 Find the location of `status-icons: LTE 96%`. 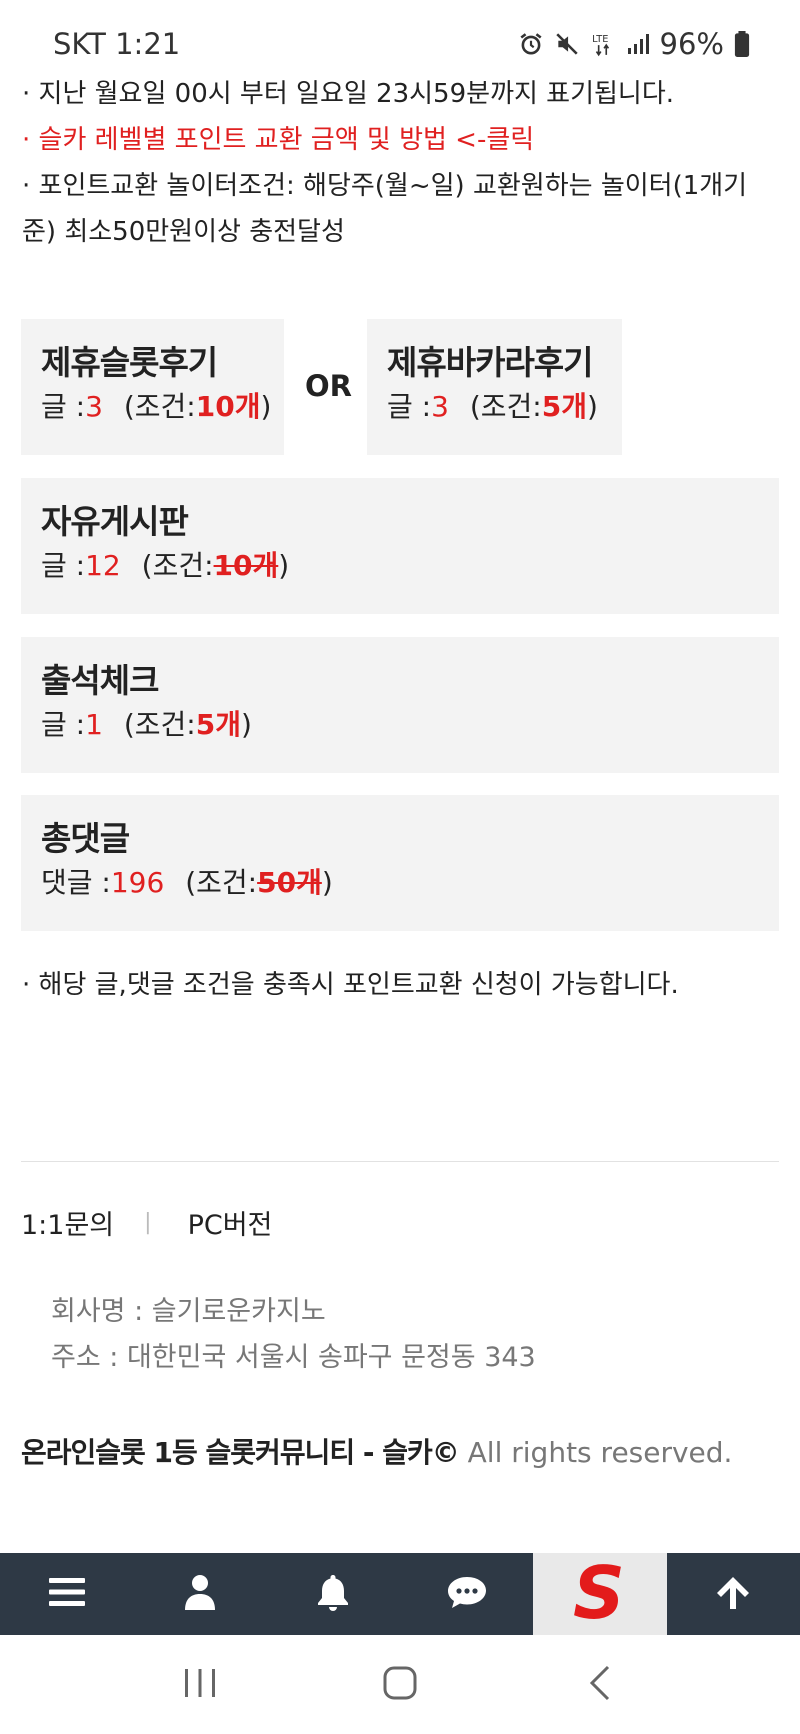

status-icons: LTE 96% is located at coordinates (634, 44).